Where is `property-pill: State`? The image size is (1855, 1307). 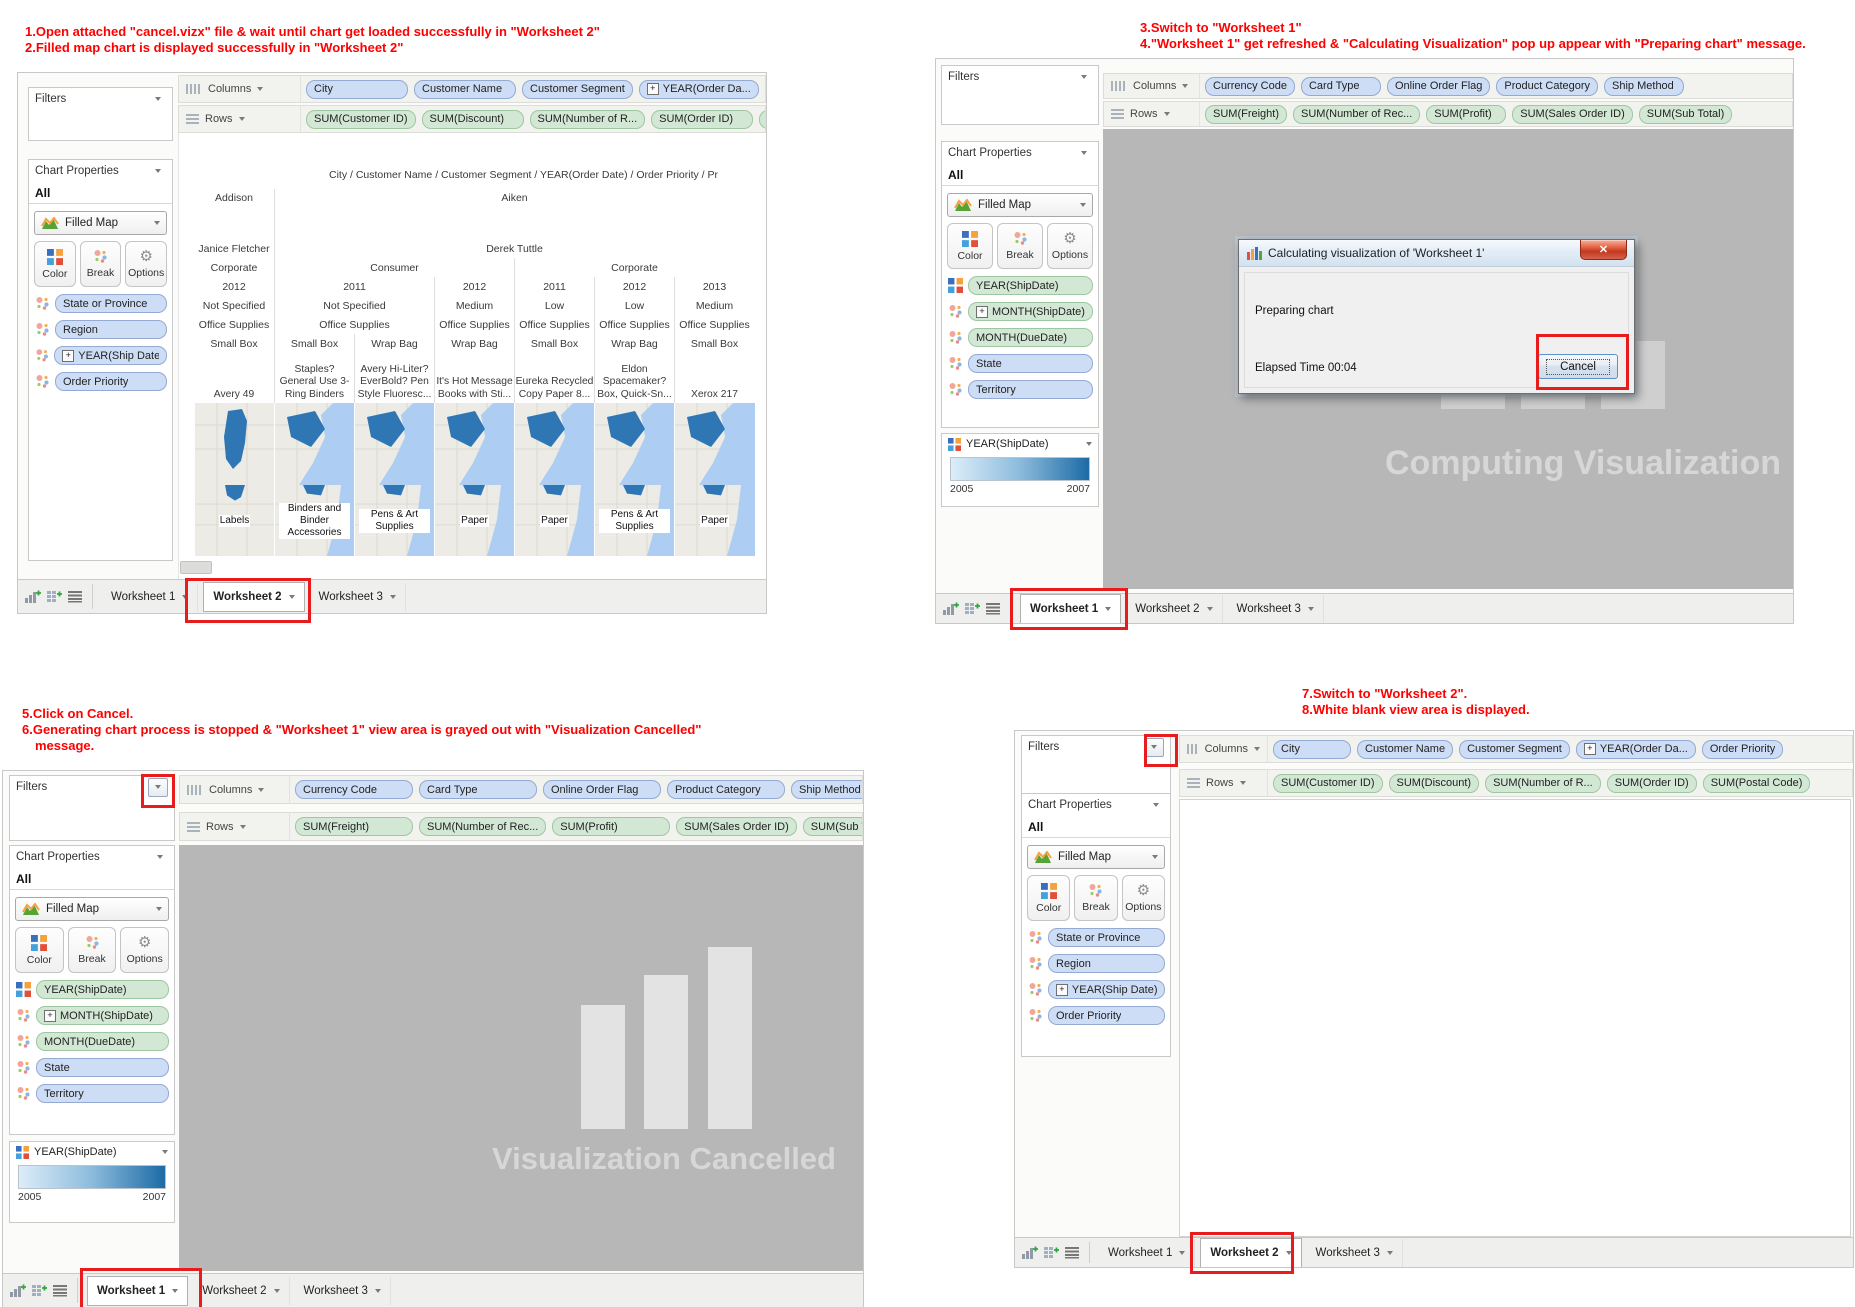 property-pill: State is located at coordinates (1030, 363).